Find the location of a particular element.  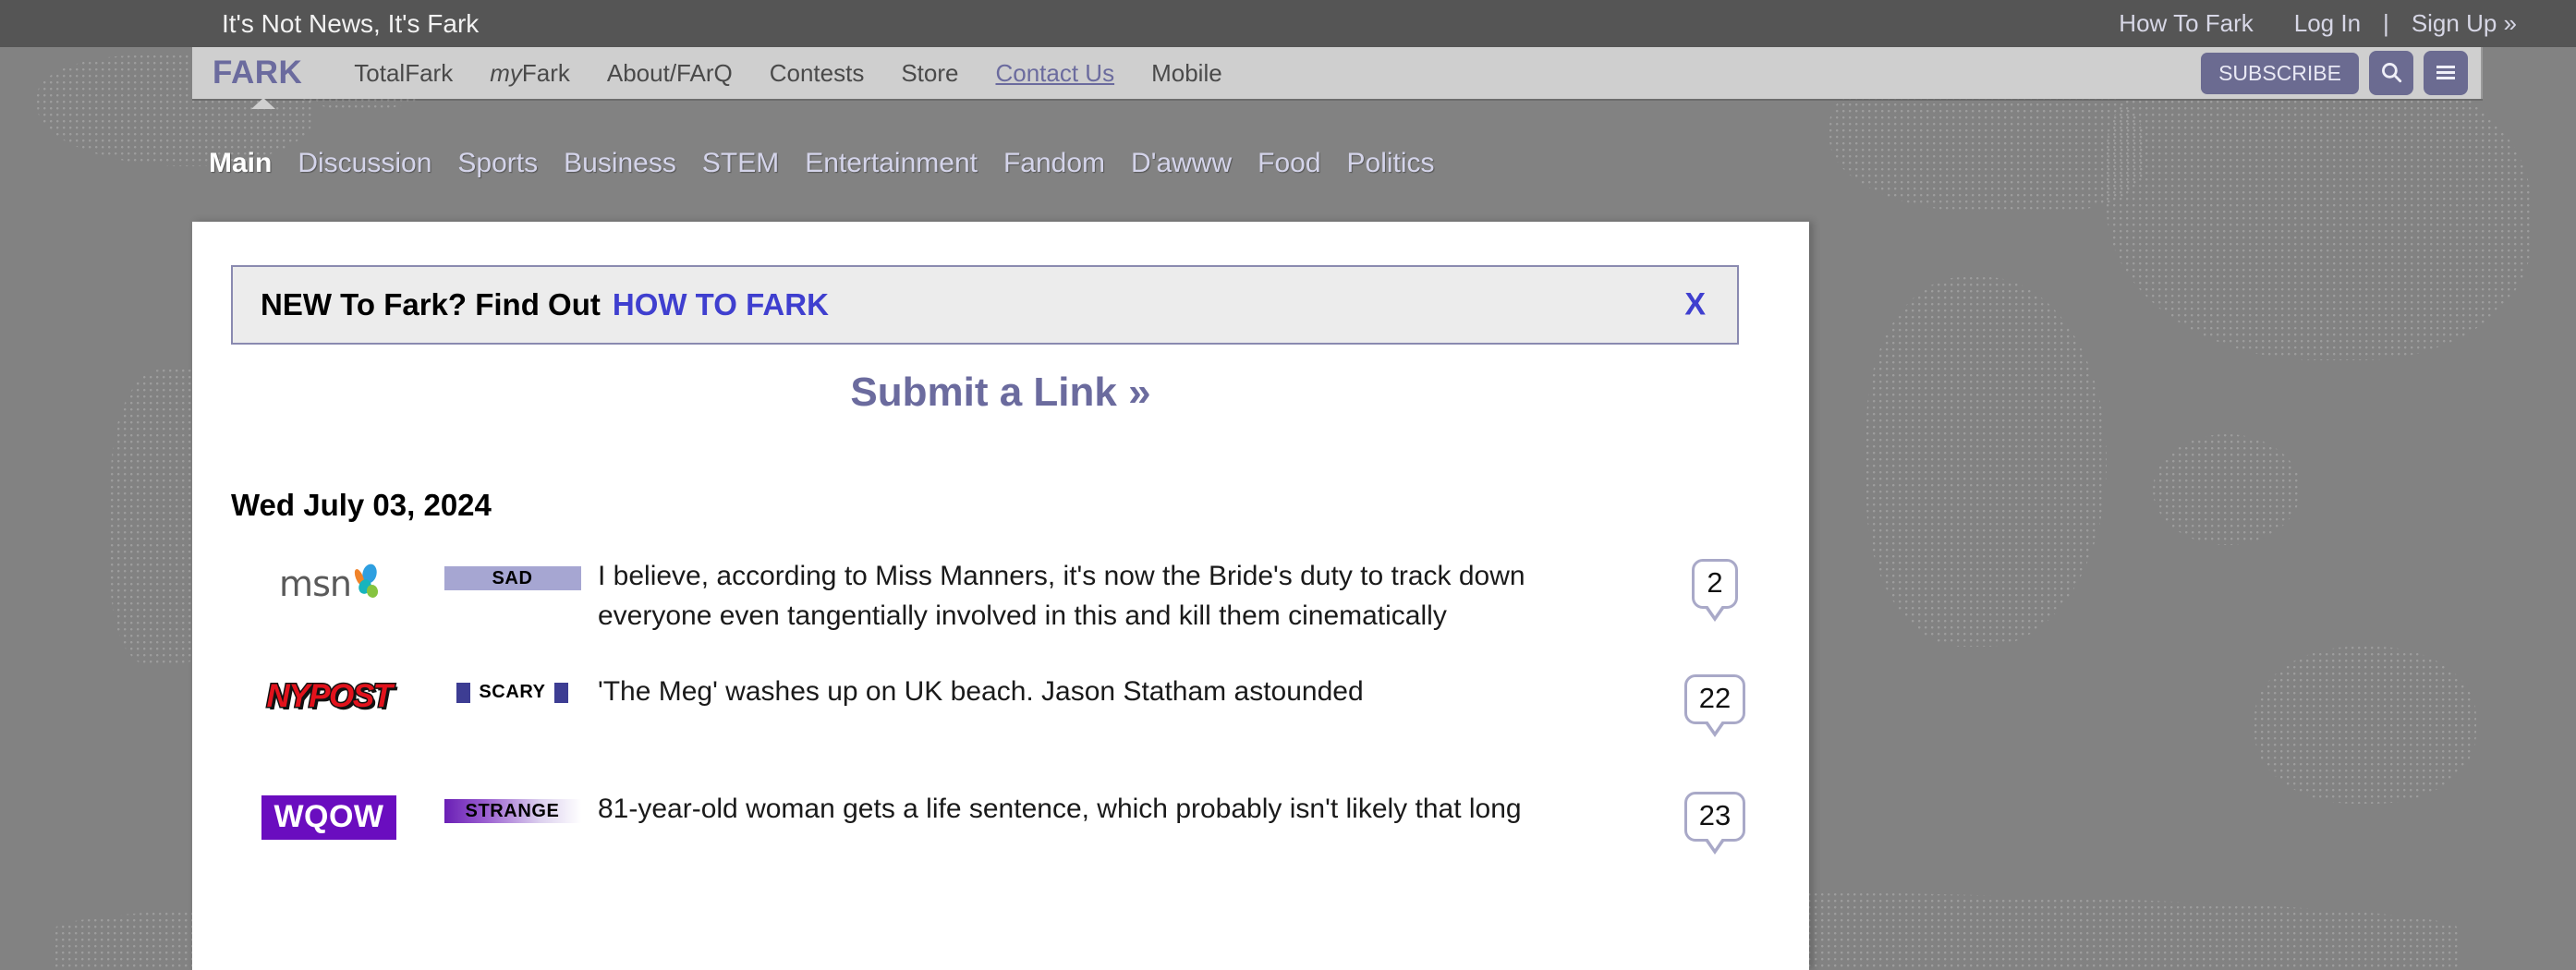

tab-stem: STEM is located at coordinates (740, 163).